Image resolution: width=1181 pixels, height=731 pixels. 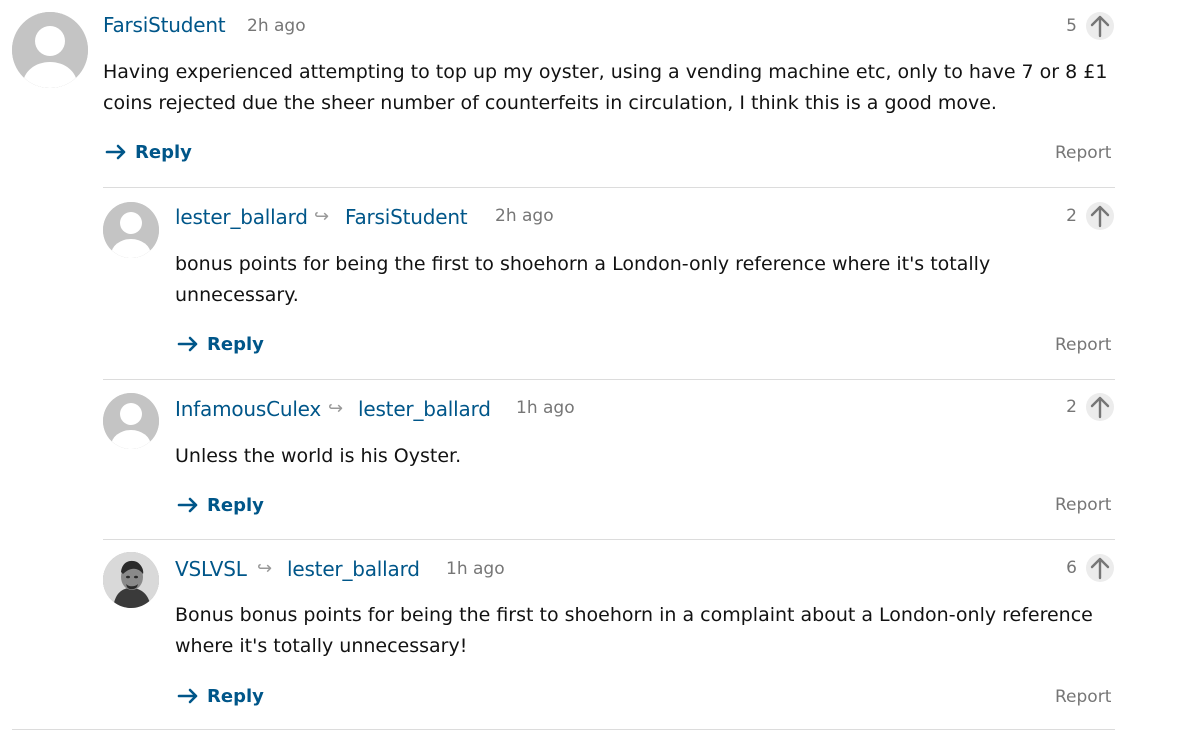 What do you see at coordinates (211, 569) in the screenshot?
I see `author-name: VSLVSL` at bounding box center [211, 569].